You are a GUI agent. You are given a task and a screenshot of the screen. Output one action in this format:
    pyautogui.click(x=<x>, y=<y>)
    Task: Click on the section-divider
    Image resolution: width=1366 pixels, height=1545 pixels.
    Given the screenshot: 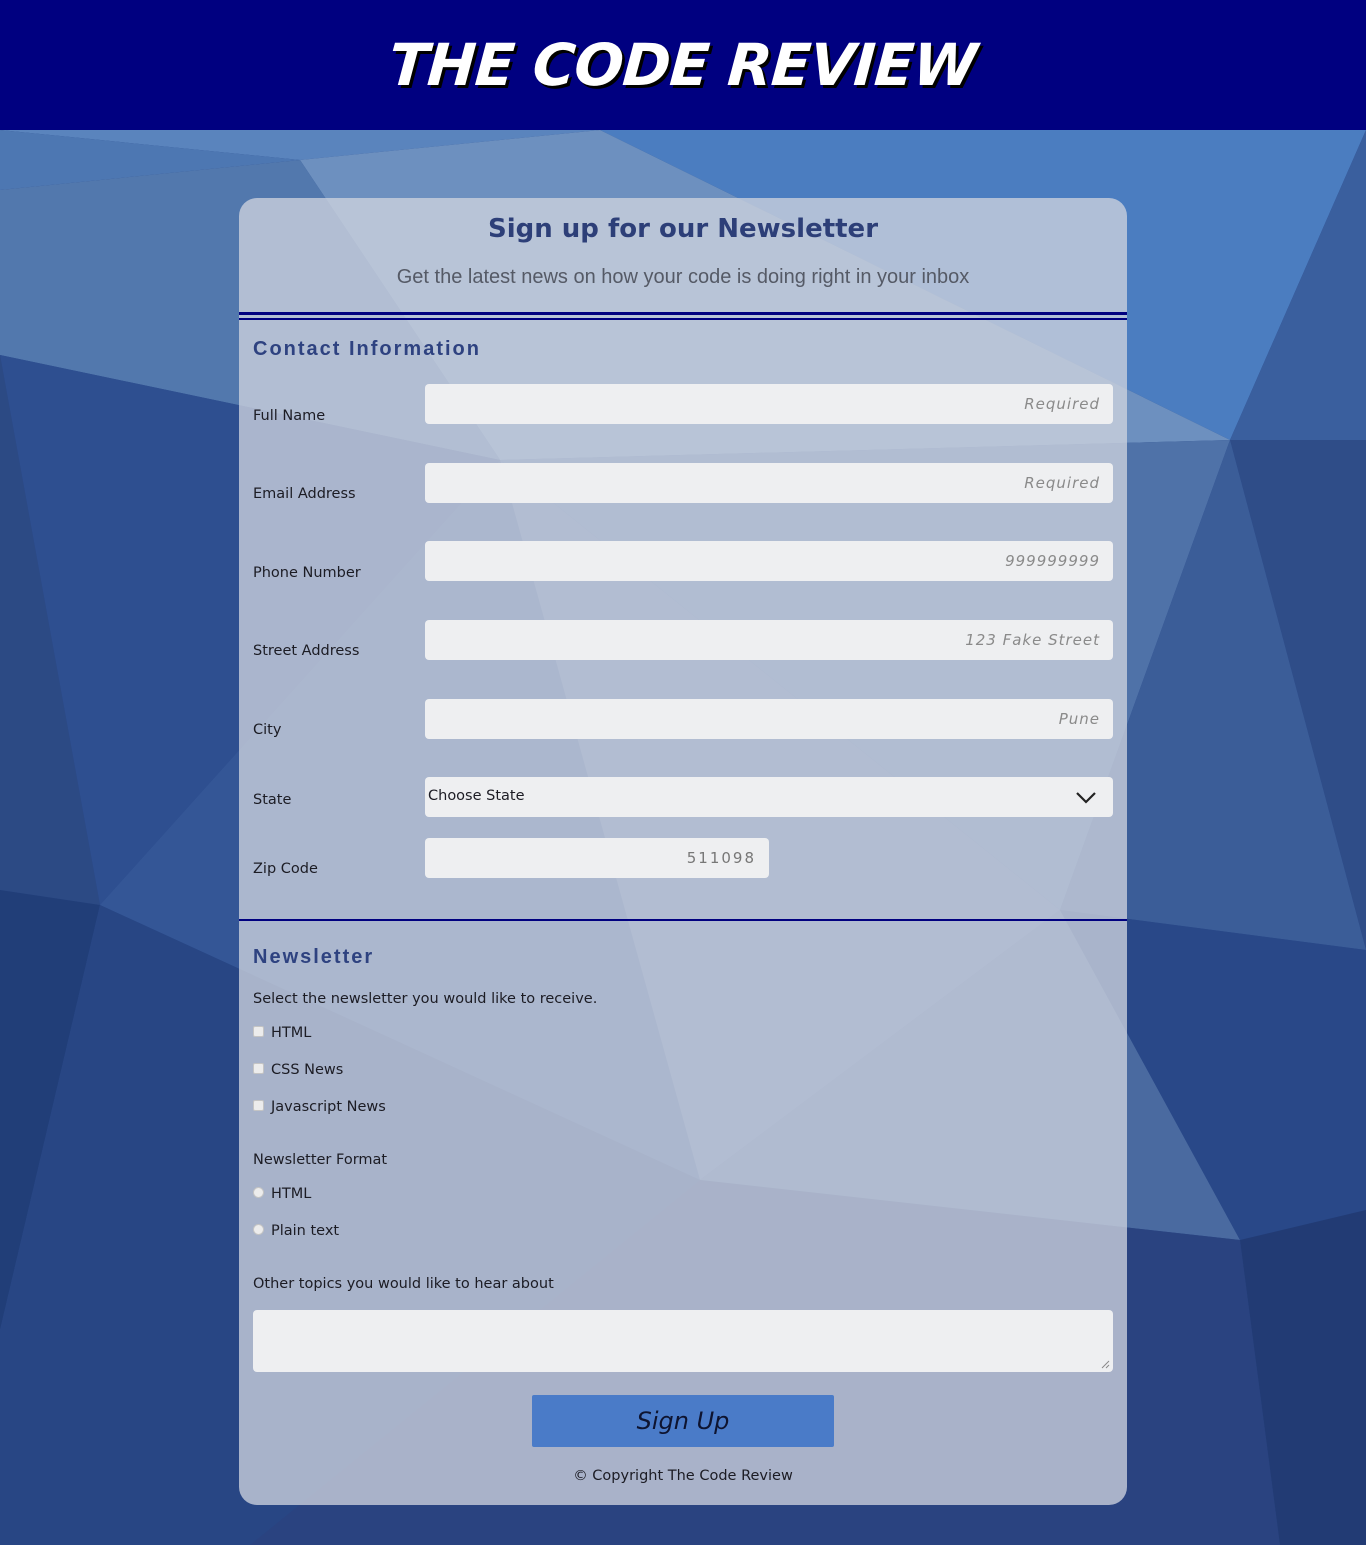 What is the action you would take?
    pyautogui.click(x=683, y=920)
    